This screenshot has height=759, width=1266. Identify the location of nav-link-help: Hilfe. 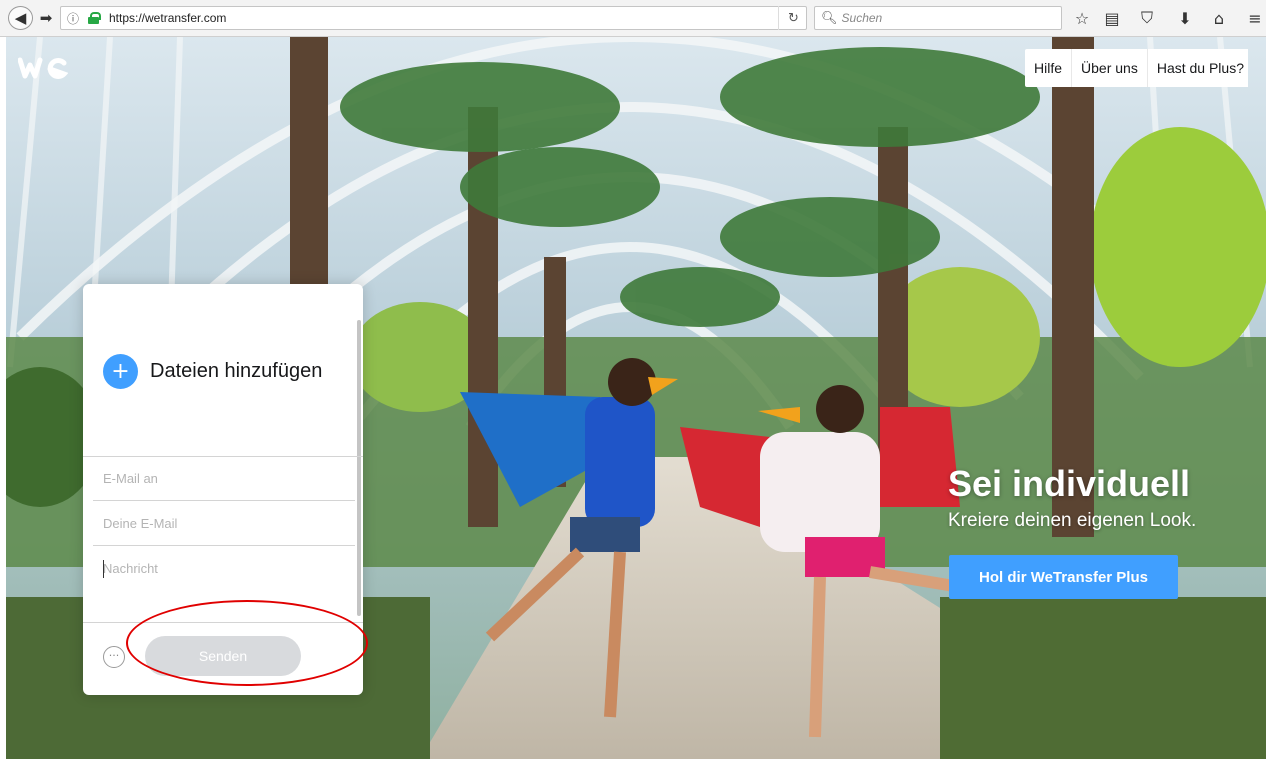
(1049, 68).